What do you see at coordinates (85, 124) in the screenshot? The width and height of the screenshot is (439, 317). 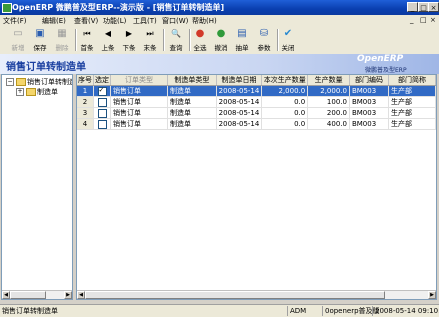 I see `row-number: 4` at bounding box center [85, 124].